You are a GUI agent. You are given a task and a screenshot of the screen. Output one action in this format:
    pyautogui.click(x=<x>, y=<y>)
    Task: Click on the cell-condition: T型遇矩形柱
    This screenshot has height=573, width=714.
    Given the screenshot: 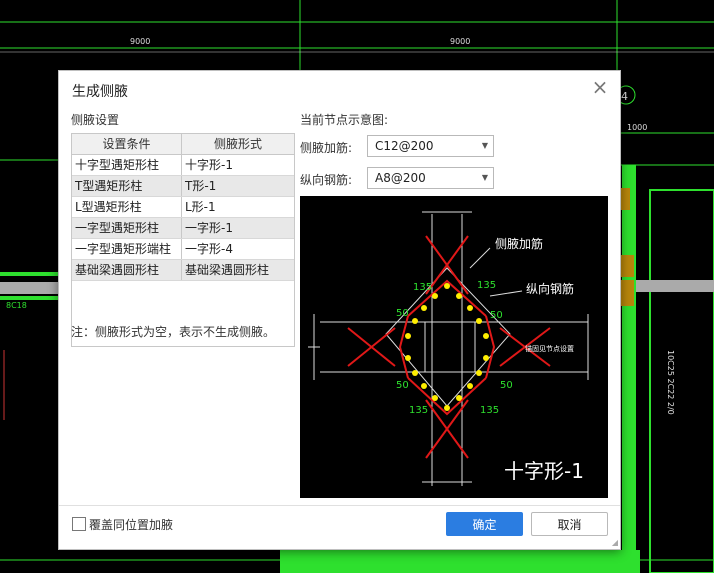 What is the action you would take?
    pyautogui.click(x=127, y=186)
    